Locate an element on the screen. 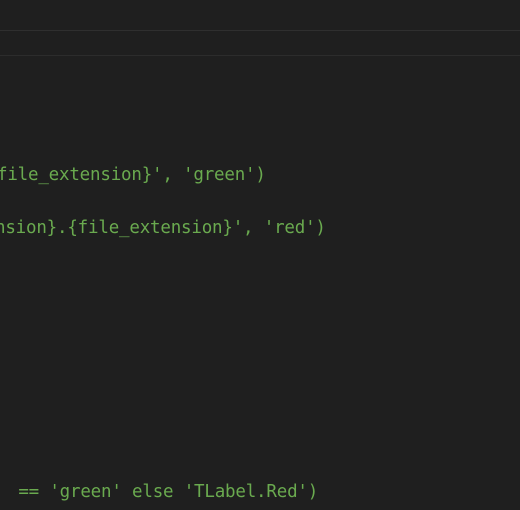 This screenshot has width=520, height=510. editor-separator-bottom is located at coordinates (260, 55).